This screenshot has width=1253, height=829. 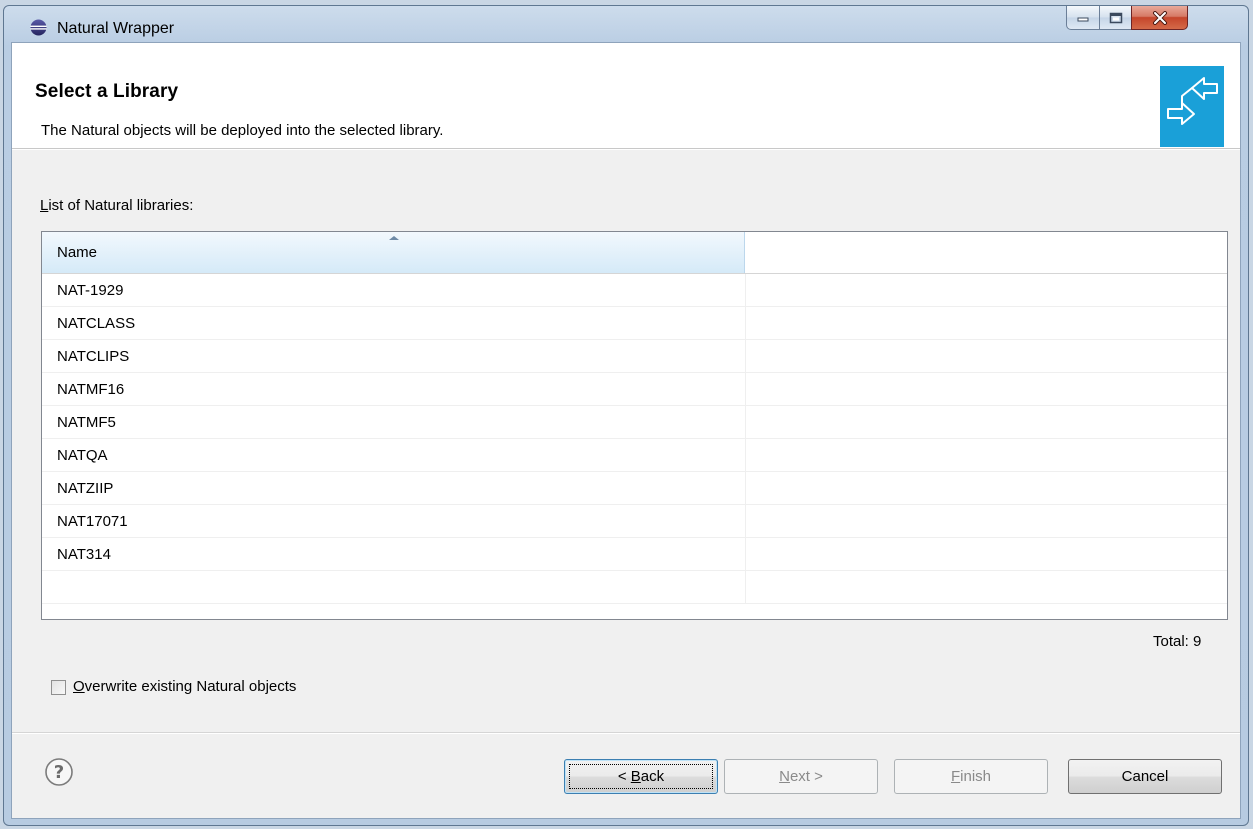 I want to click on window-title: Natural Wrapper, so click(x=116, y=28).